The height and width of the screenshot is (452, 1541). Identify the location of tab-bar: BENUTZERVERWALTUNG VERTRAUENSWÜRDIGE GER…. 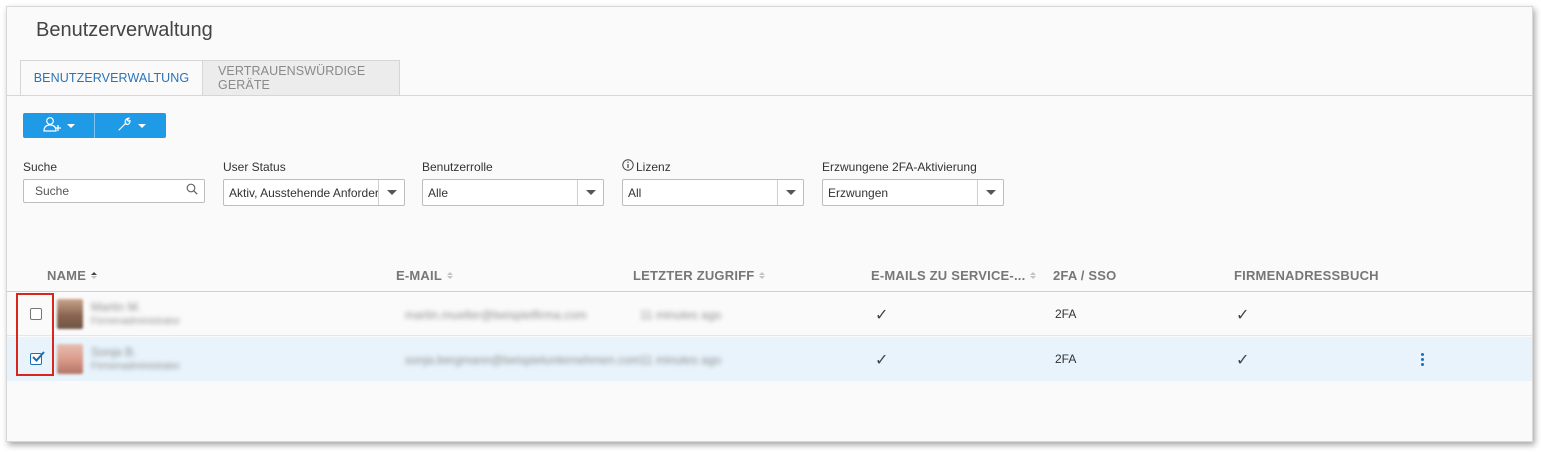
(210, 78).